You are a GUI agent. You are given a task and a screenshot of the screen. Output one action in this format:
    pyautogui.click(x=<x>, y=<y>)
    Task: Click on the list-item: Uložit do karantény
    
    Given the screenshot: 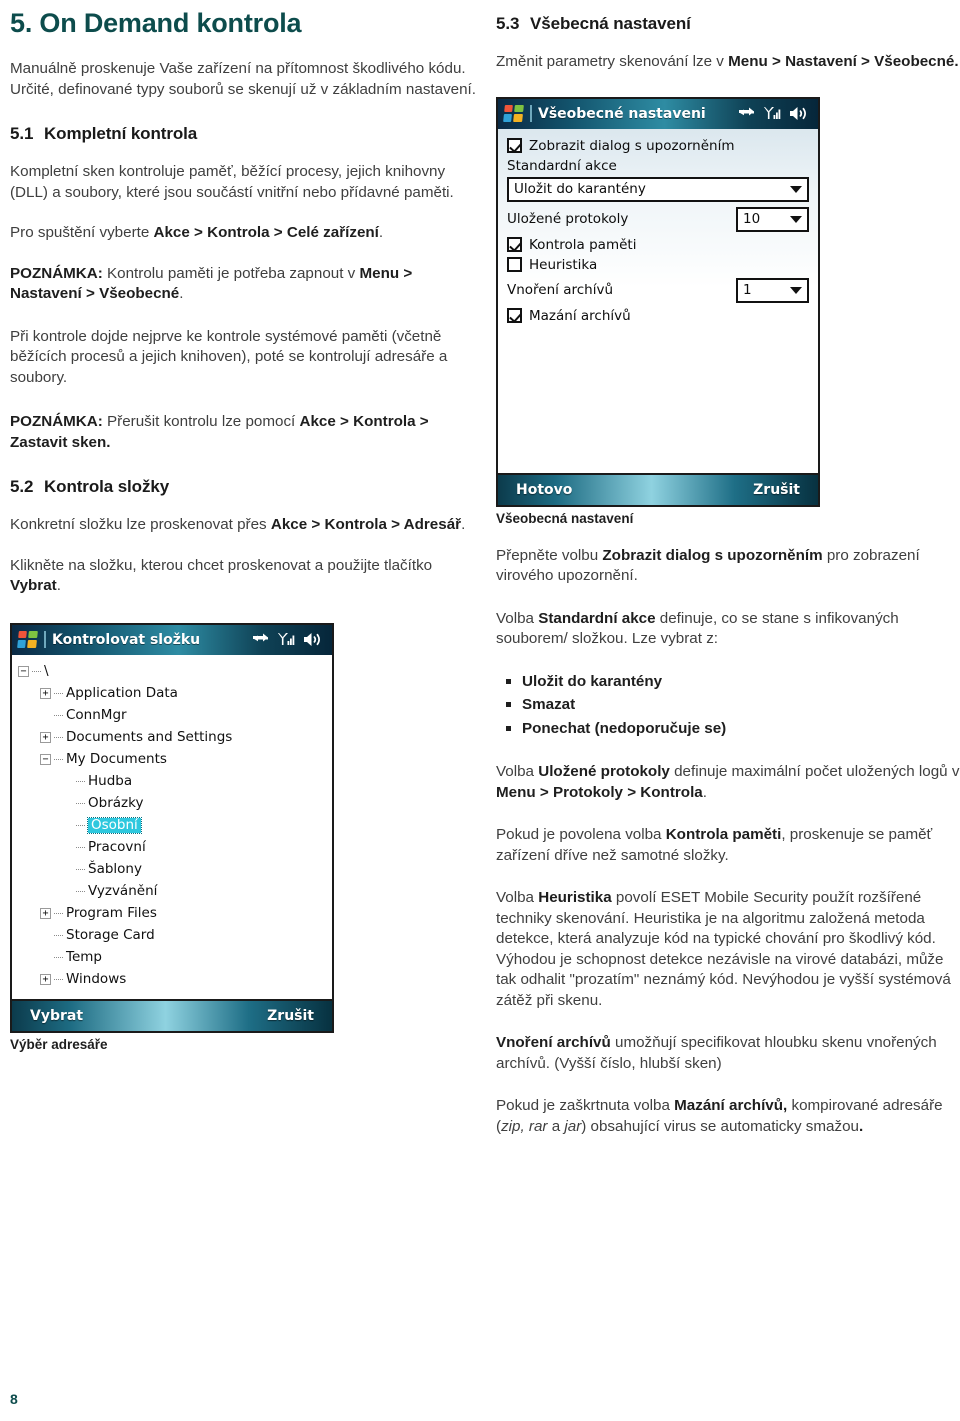 What is the action you would take?
    pyautogui.click(x=732, y=682)
    